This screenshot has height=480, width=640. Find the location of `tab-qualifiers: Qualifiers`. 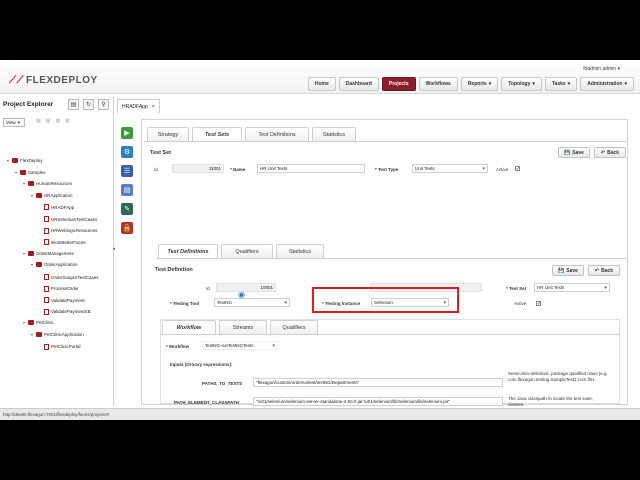

tab-qualifiers: Qualifiers is located at coordinates (247, 251).